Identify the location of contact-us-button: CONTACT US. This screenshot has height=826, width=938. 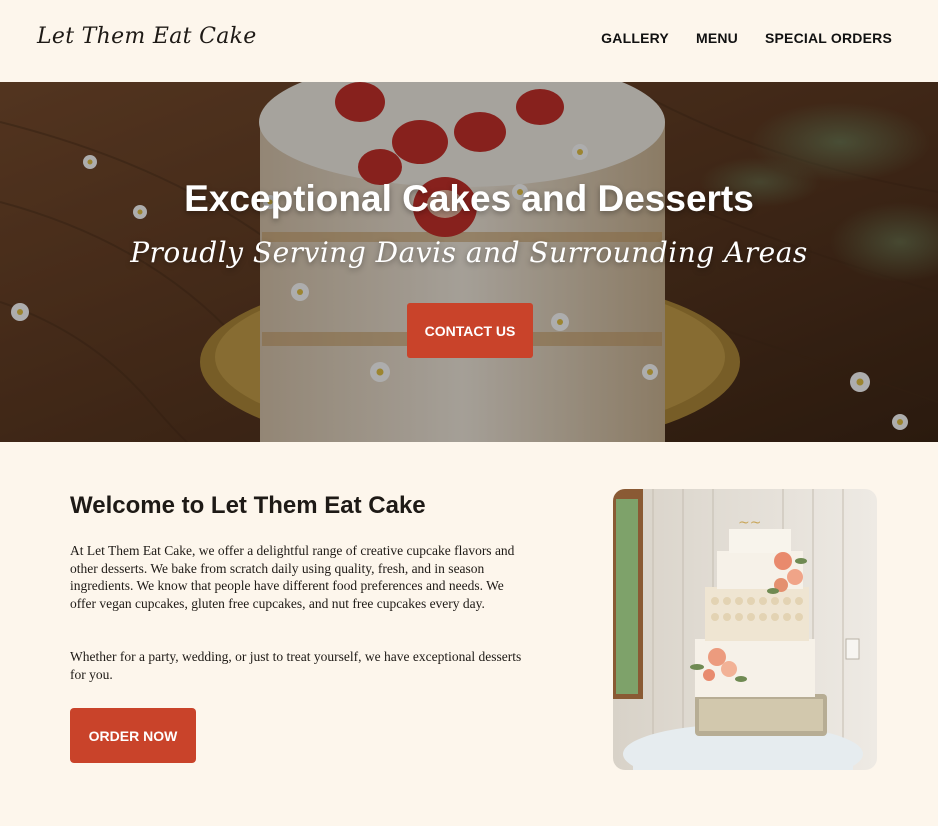
(470, 330).